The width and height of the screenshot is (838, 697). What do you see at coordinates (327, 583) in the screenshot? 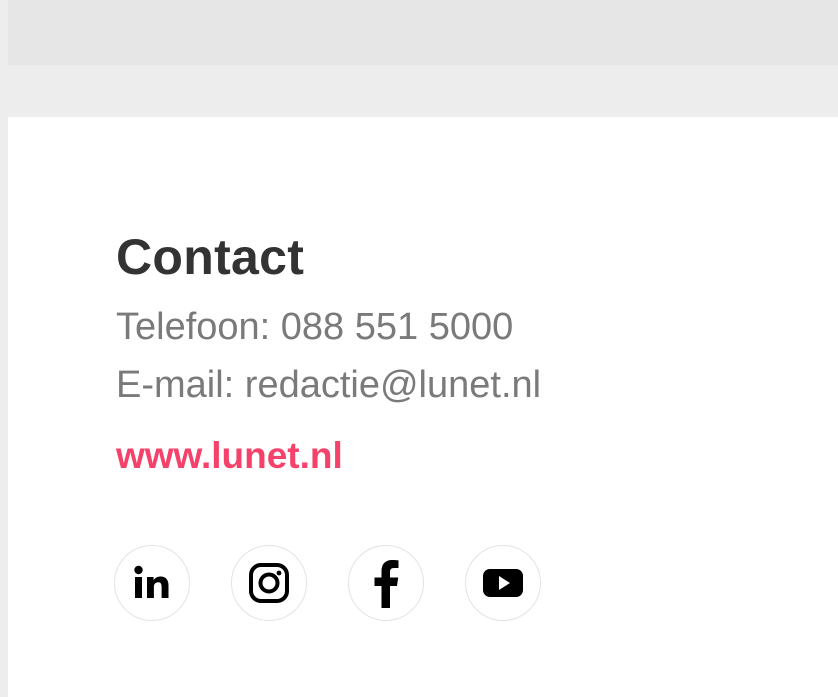
I see `social-links` at bounding box center [327, 583].